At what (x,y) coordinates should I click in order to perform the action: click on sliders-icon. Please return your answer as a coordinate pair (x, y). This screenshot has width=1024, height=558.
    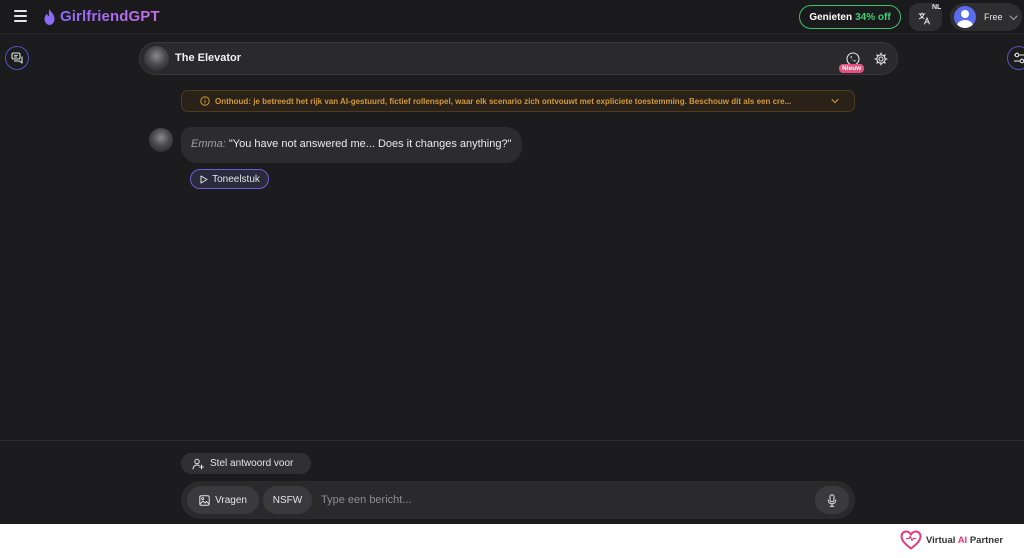
    Looking at the image, I should click on (1018, 58).